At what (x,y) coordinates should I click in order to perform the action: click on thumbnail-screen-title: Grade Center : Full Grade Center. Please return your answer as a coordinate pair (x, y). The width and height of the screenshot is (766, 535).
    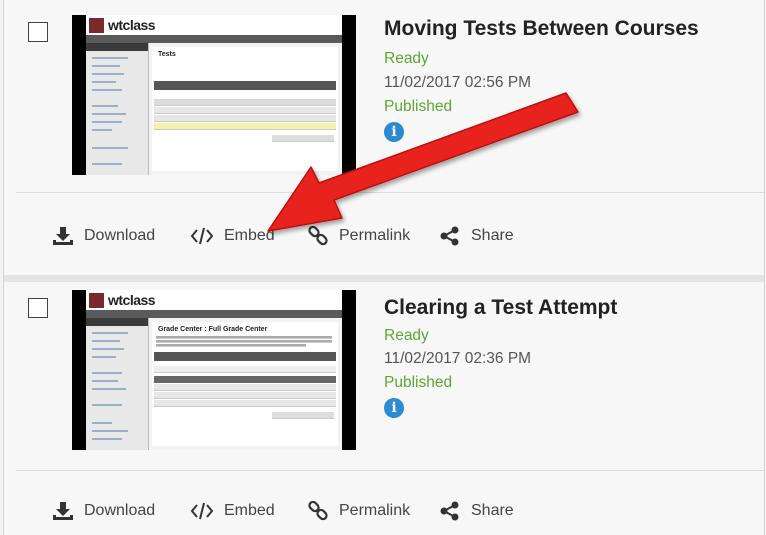
    Looking at the image, I should click on (213, 329).